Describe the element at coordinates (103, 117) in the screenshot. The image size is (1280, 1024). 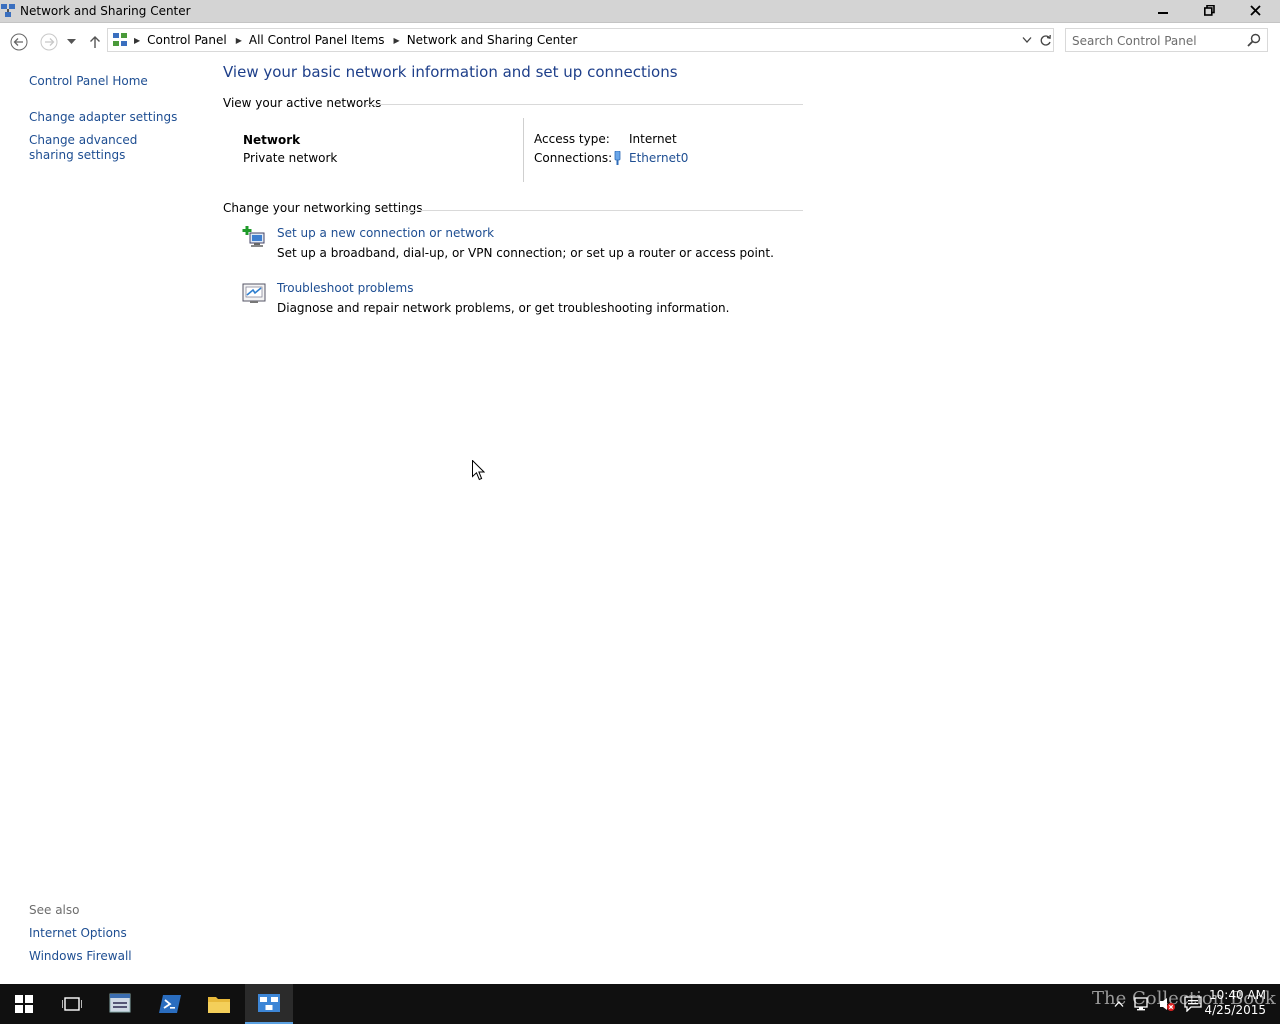
I see `change-adapter-settings-link: Change adapter settings` at that location.